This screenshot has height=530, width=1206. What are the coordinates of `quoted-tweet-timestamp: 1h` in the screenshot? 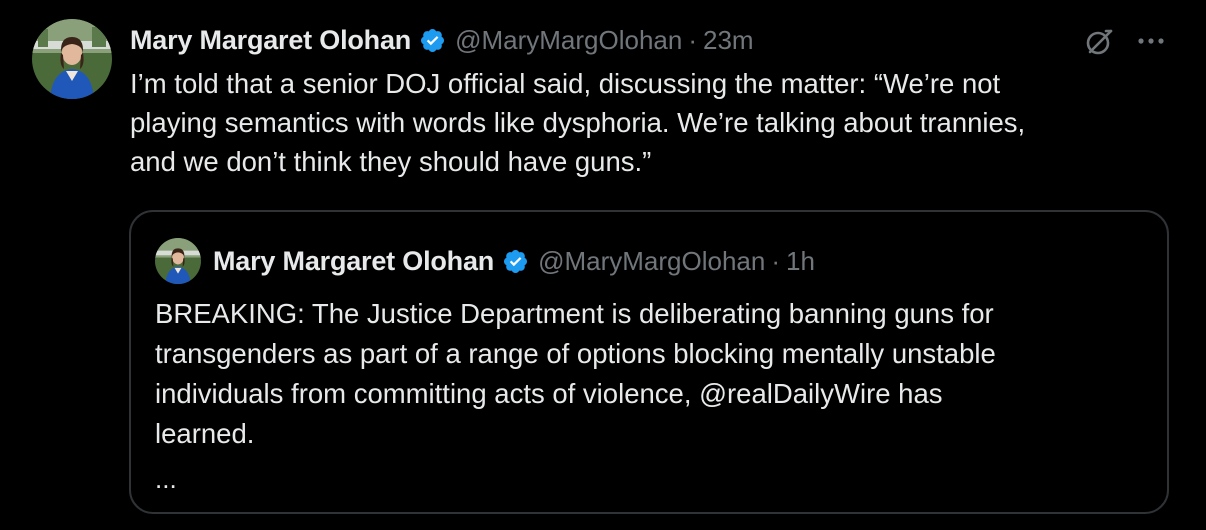 It's located at (800, 261).